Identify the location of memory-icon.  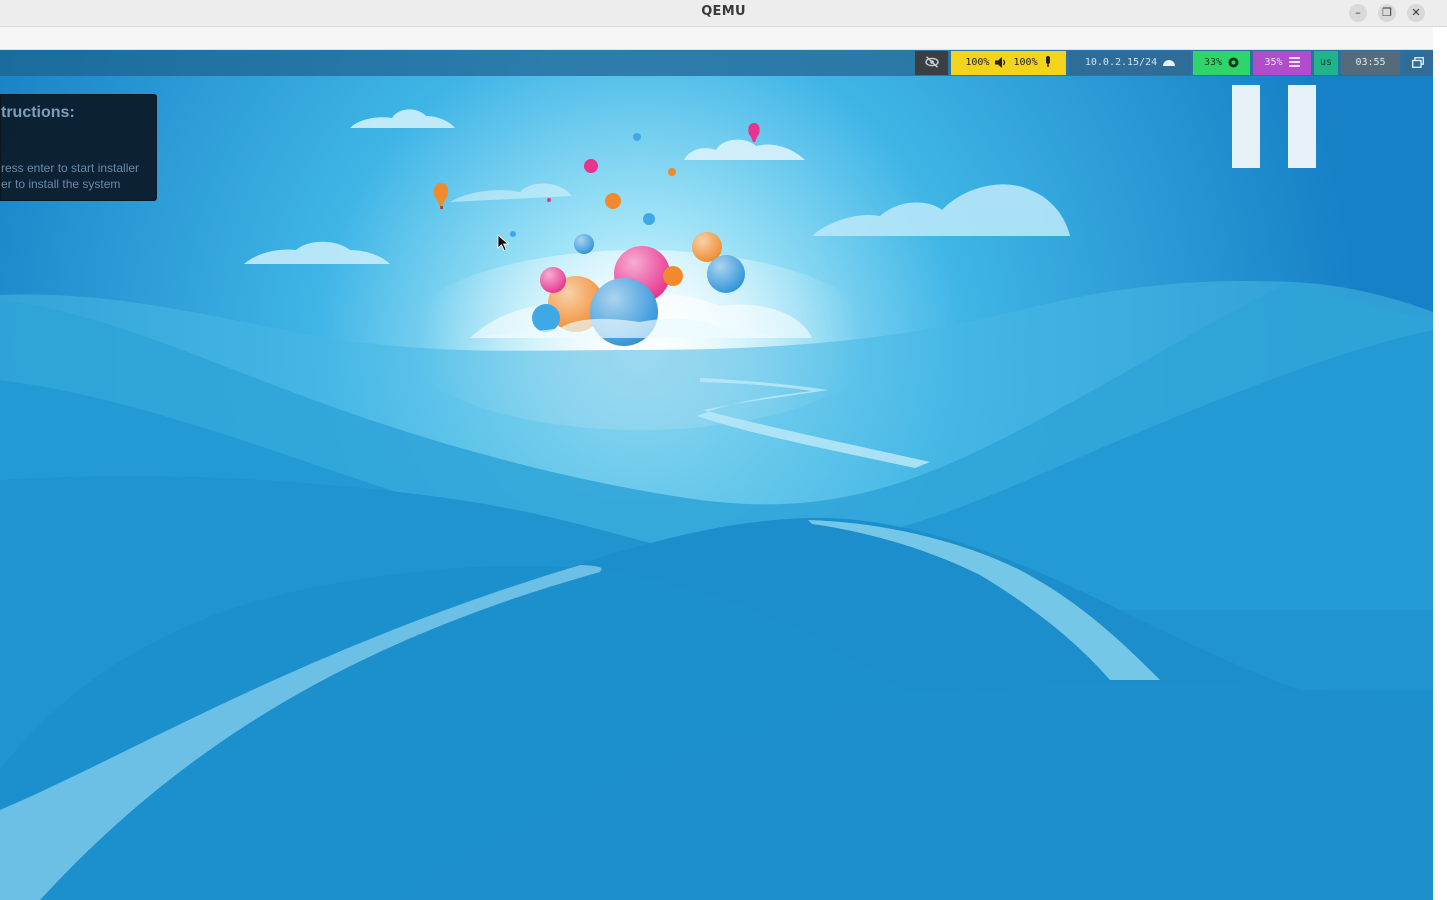
(1294, 62).